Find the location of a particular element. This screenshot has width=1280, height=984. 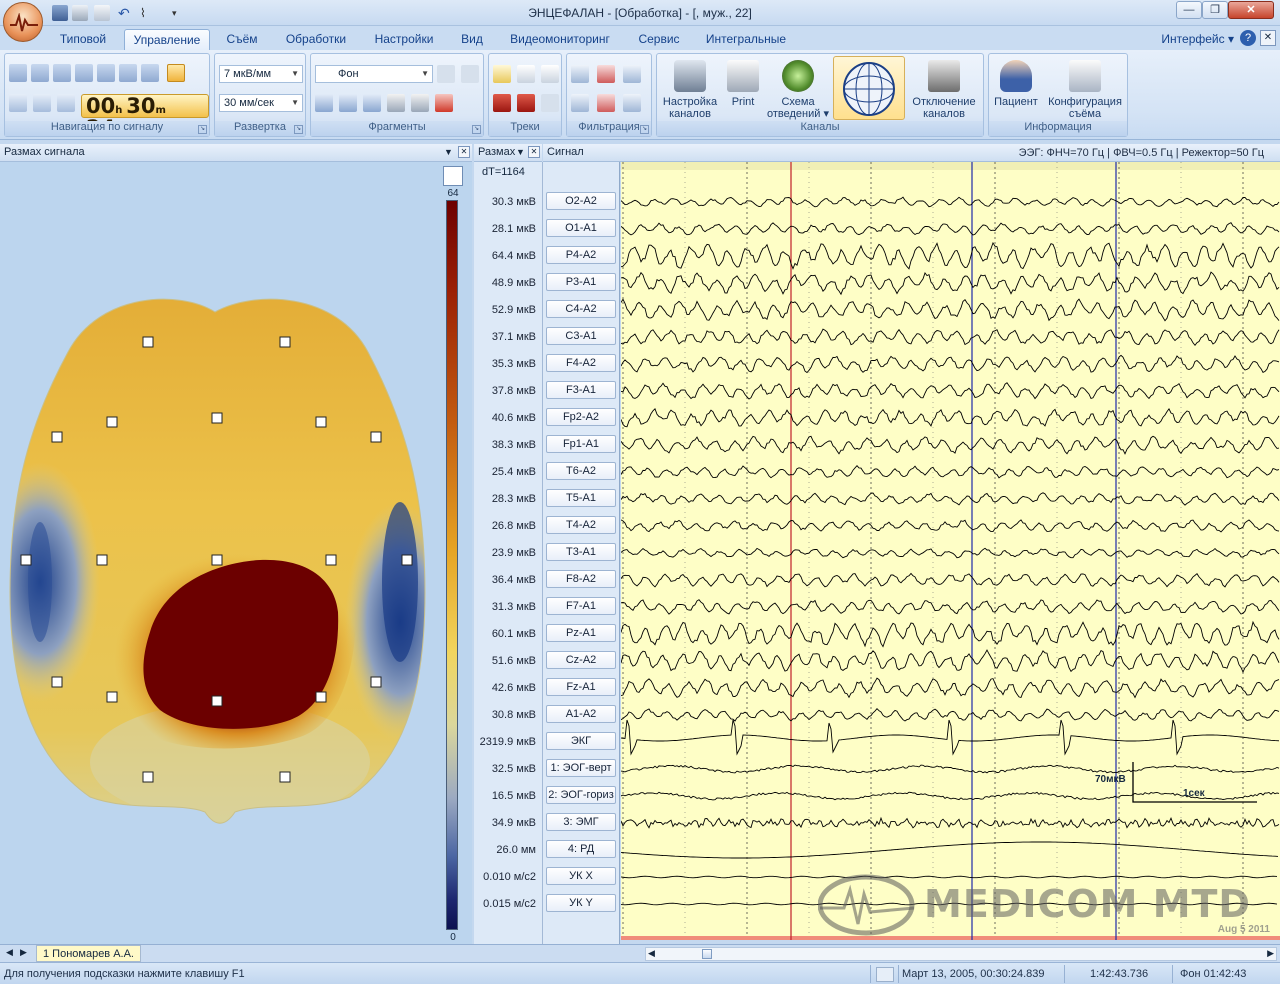

filter-notch-icon is located at coordinates (606, 74).